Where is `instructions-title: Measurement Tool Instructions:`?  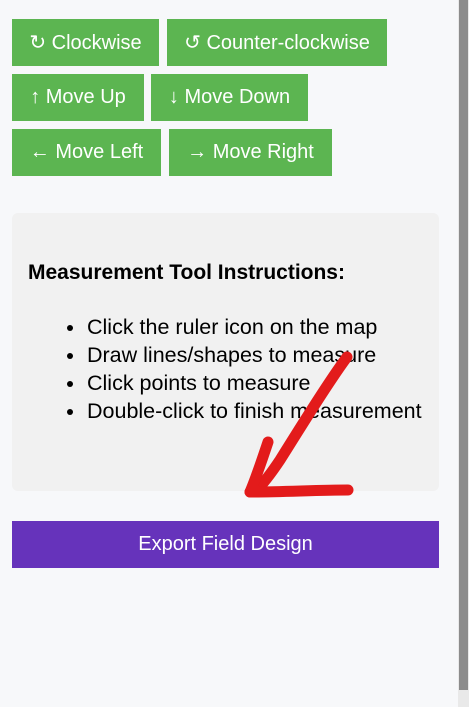 instructions-title: Measurement Tool Instructions: is located at coordinates (186, 272).